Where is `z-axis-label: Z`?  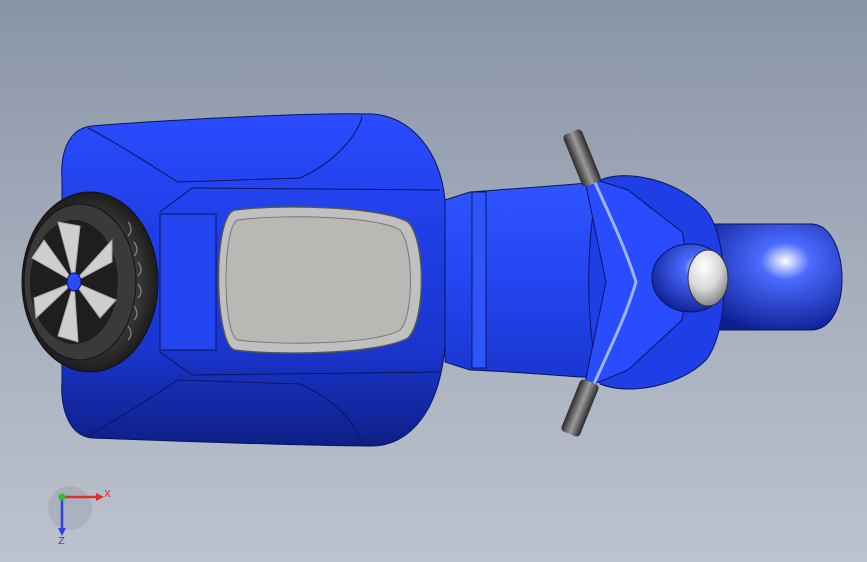
z-axis-label: Z is located at coordinates (61, 541).